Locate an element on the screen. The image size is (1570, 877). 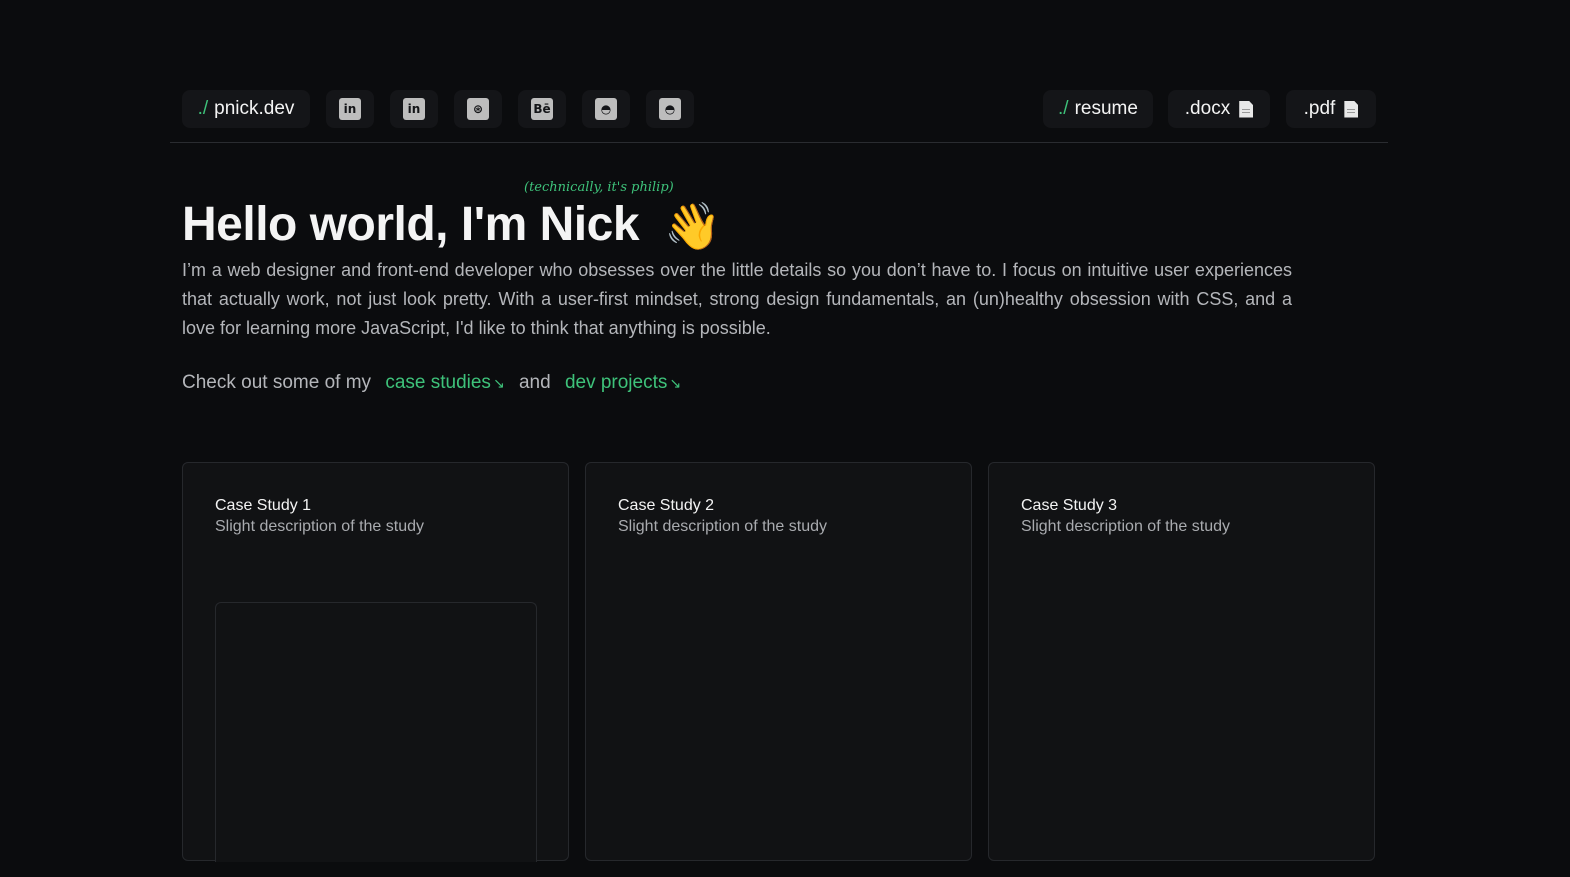
dev-projects-label: dev projects is located at coordinates (616, 382).